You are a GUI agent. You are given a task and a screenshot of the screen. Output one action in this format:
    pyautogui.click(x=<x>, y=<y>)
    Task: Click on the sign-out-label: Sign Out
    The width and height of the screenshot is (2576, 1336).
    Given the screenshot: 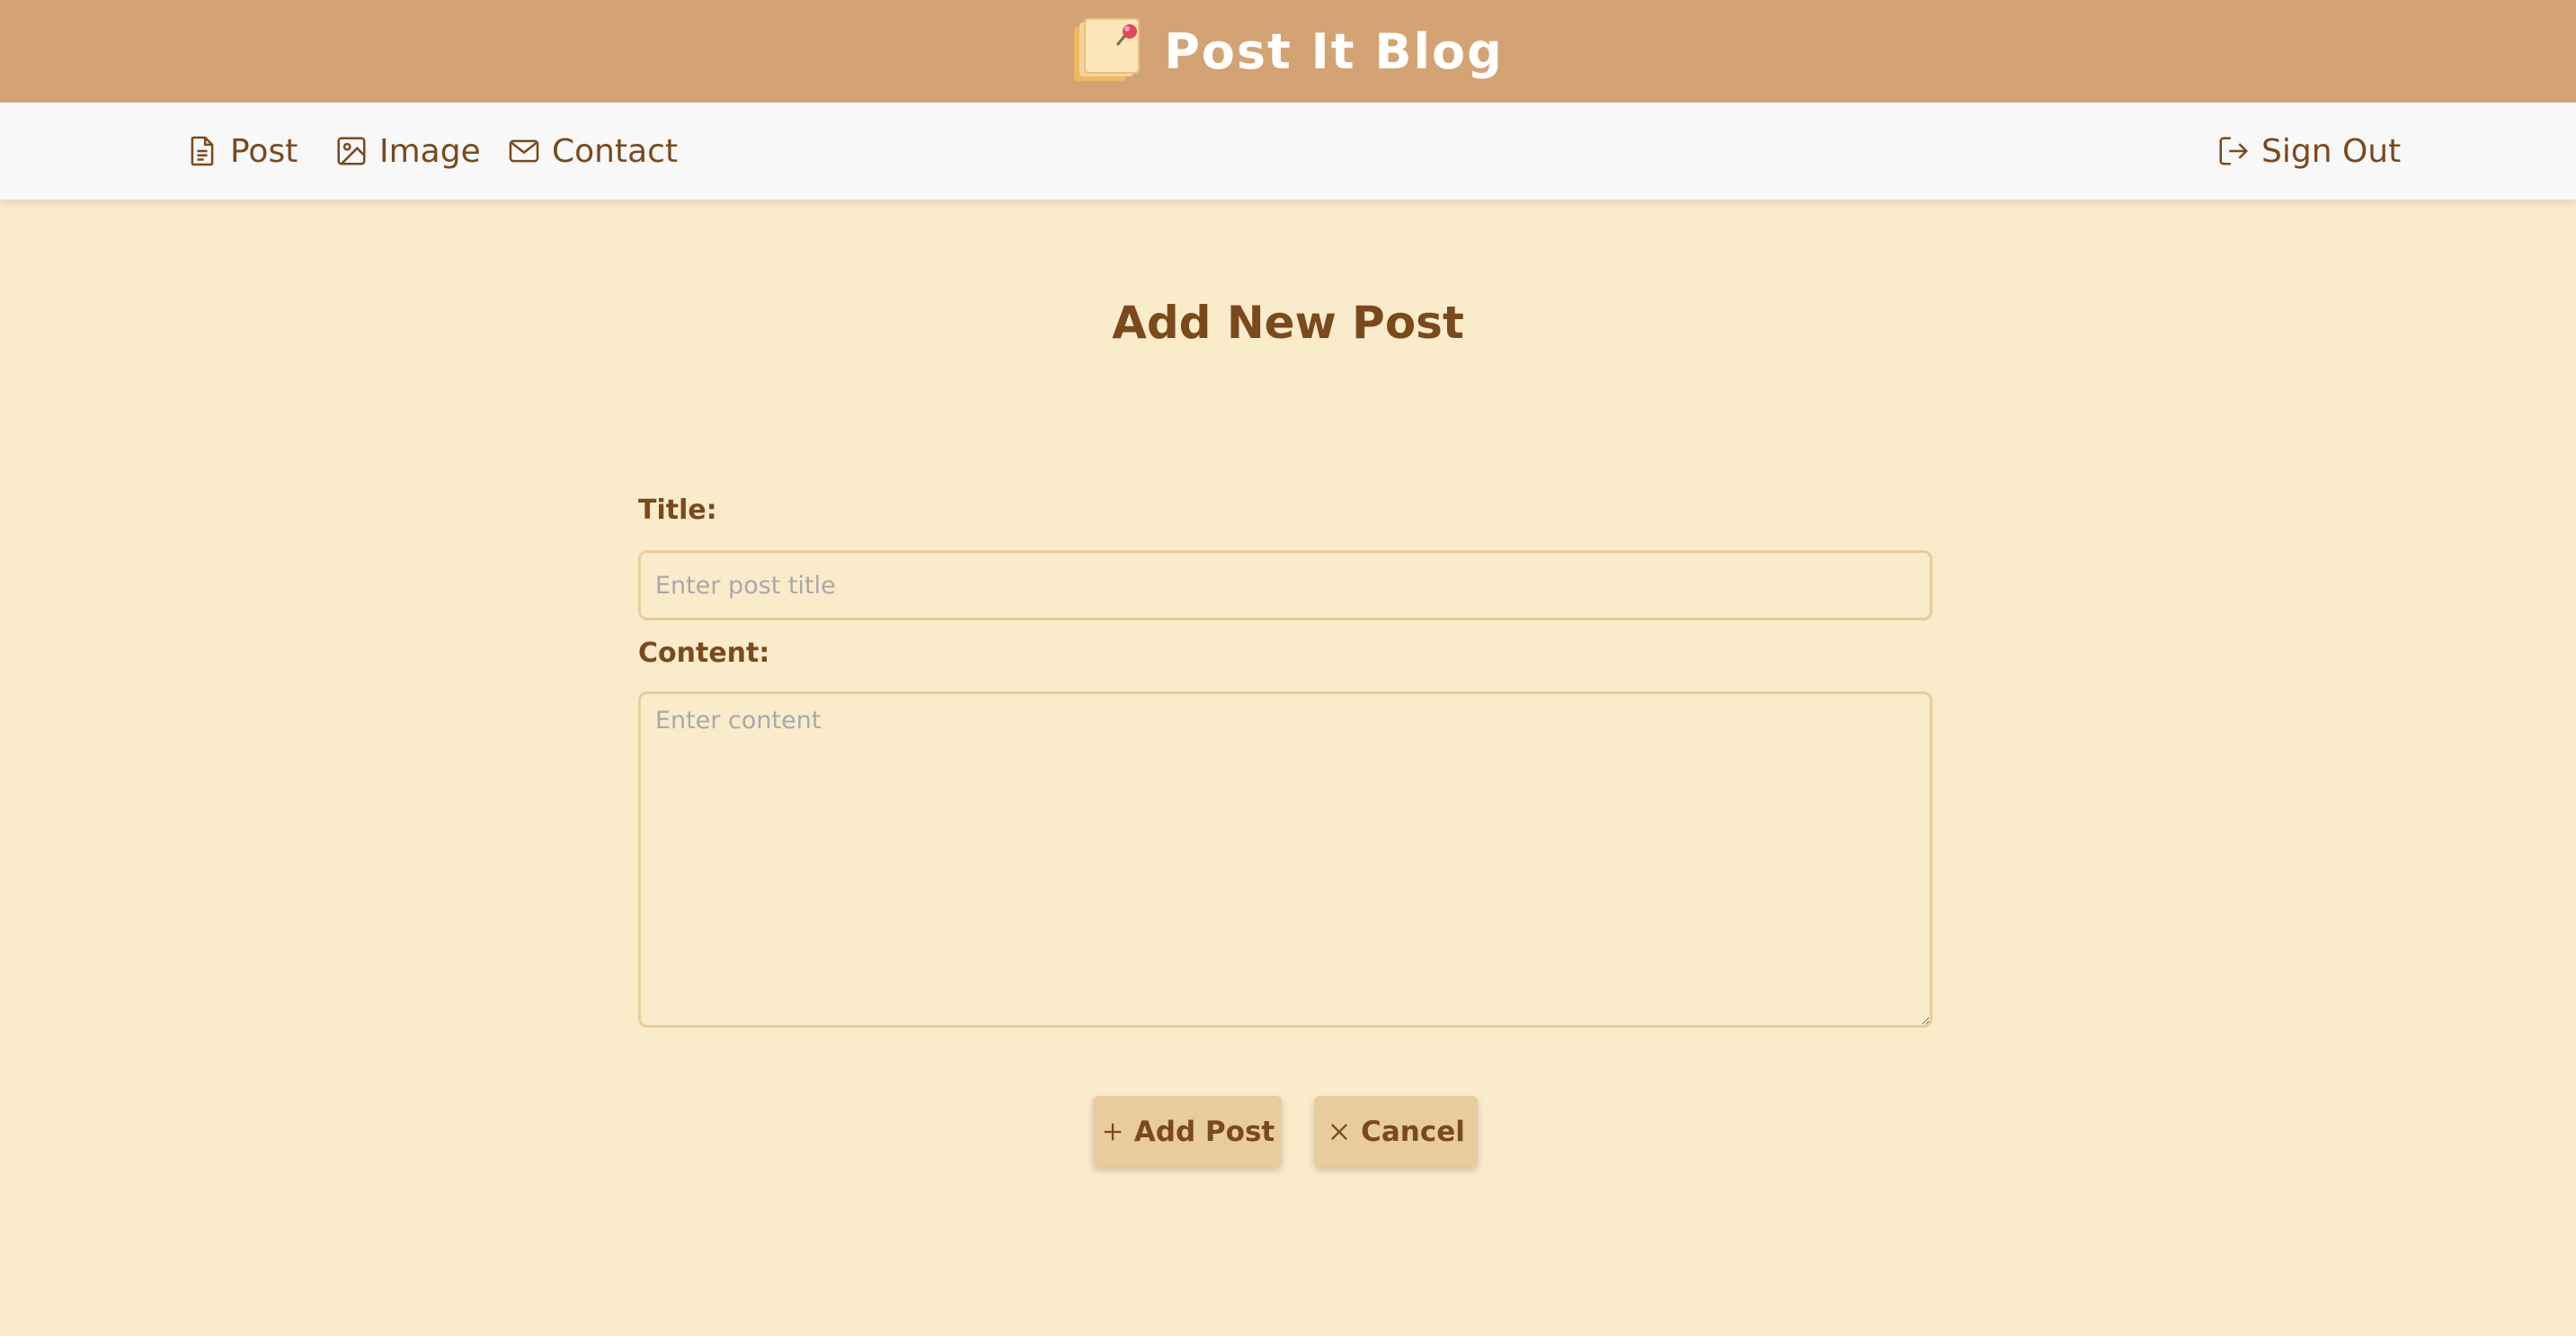 What is the action you would take?
    pyautogui.click(x=2331, y=151)
    